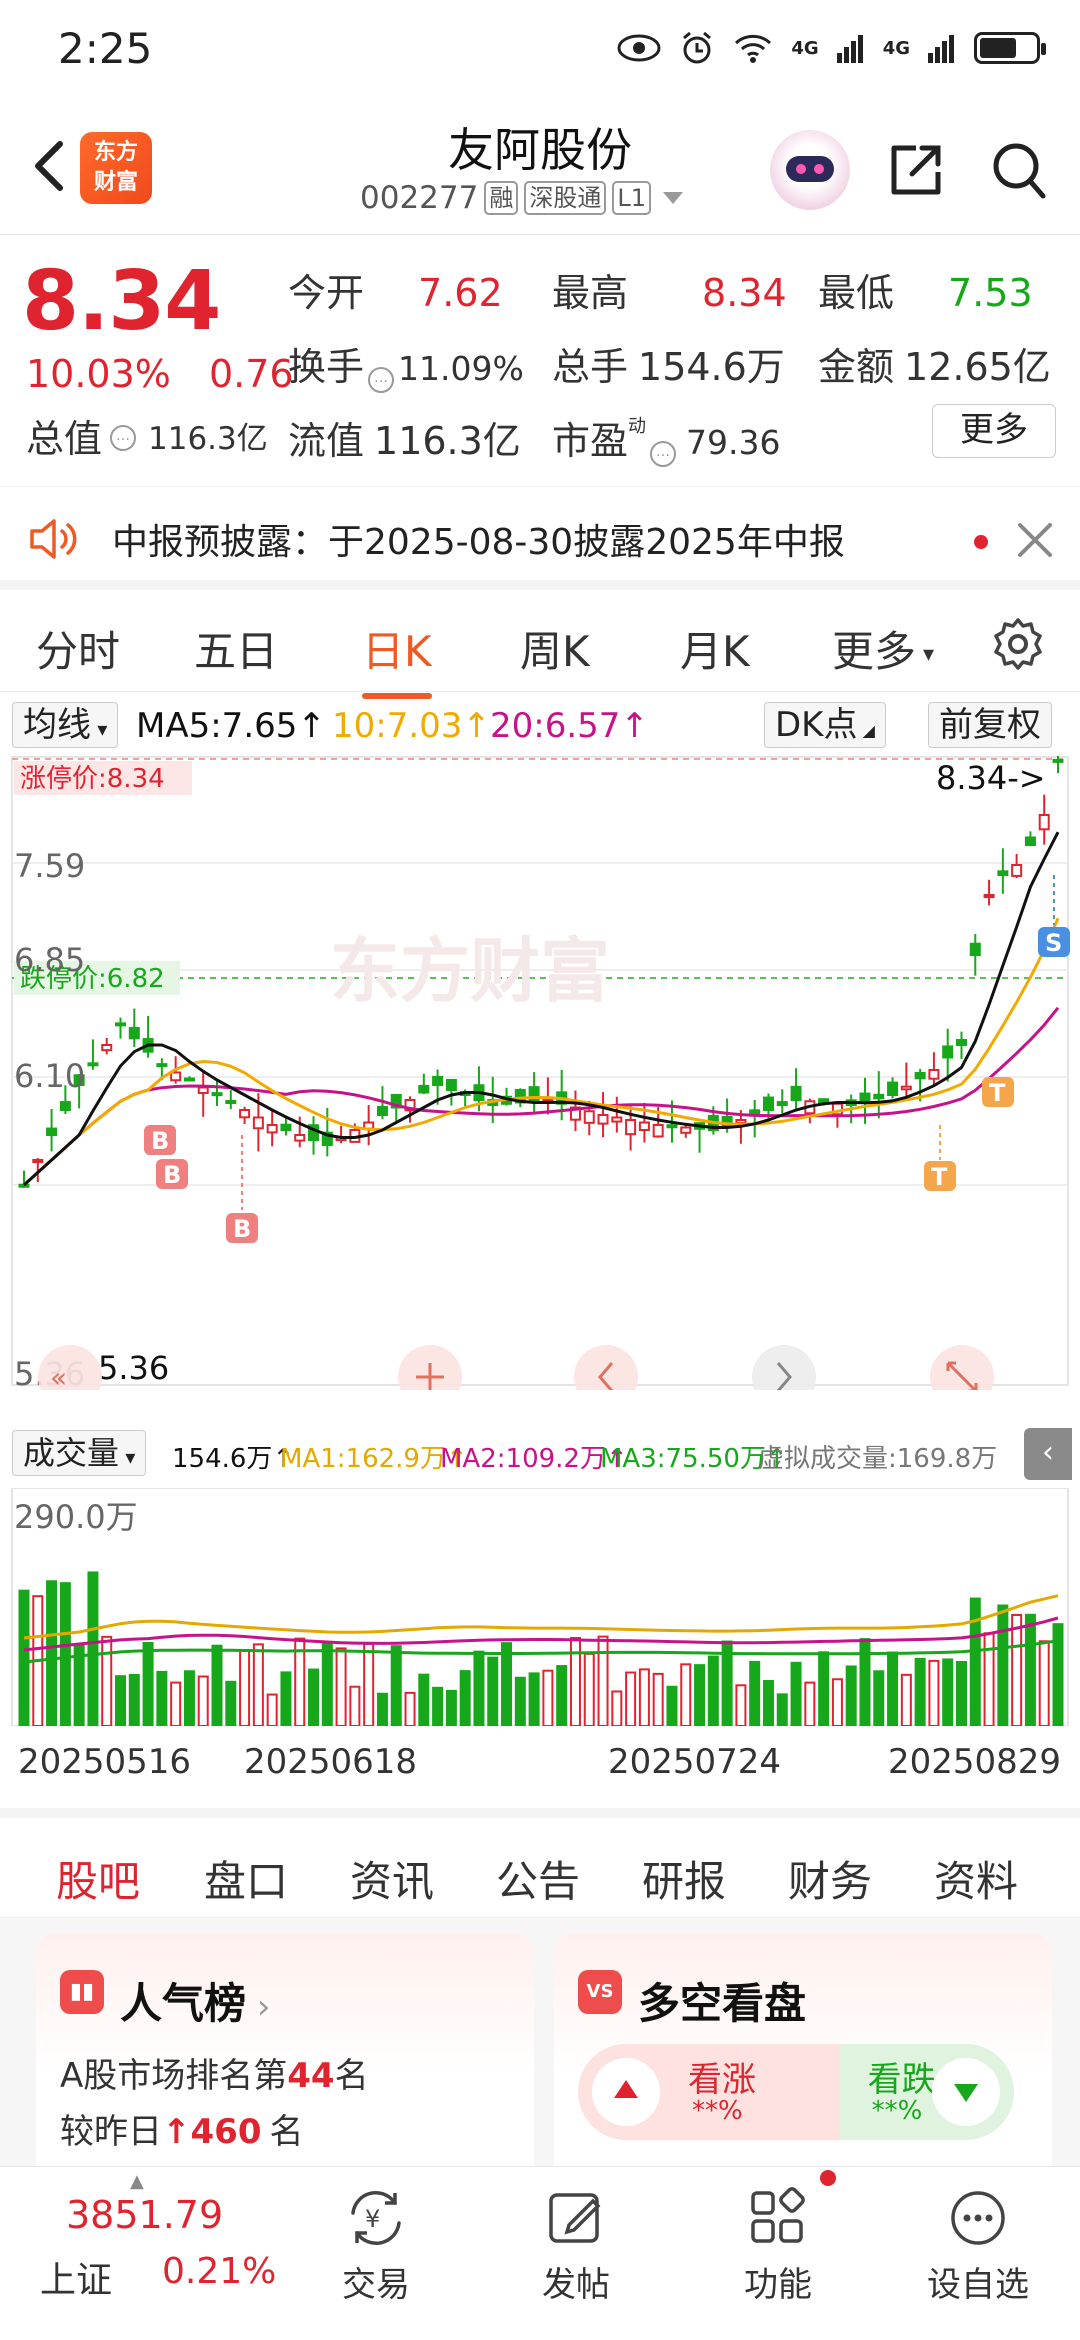 The height and width of the screenshot is (2340, 1080). Describe the element at coordinates (828, 2178) in the screenshot. I see `notification-dot` at that location.